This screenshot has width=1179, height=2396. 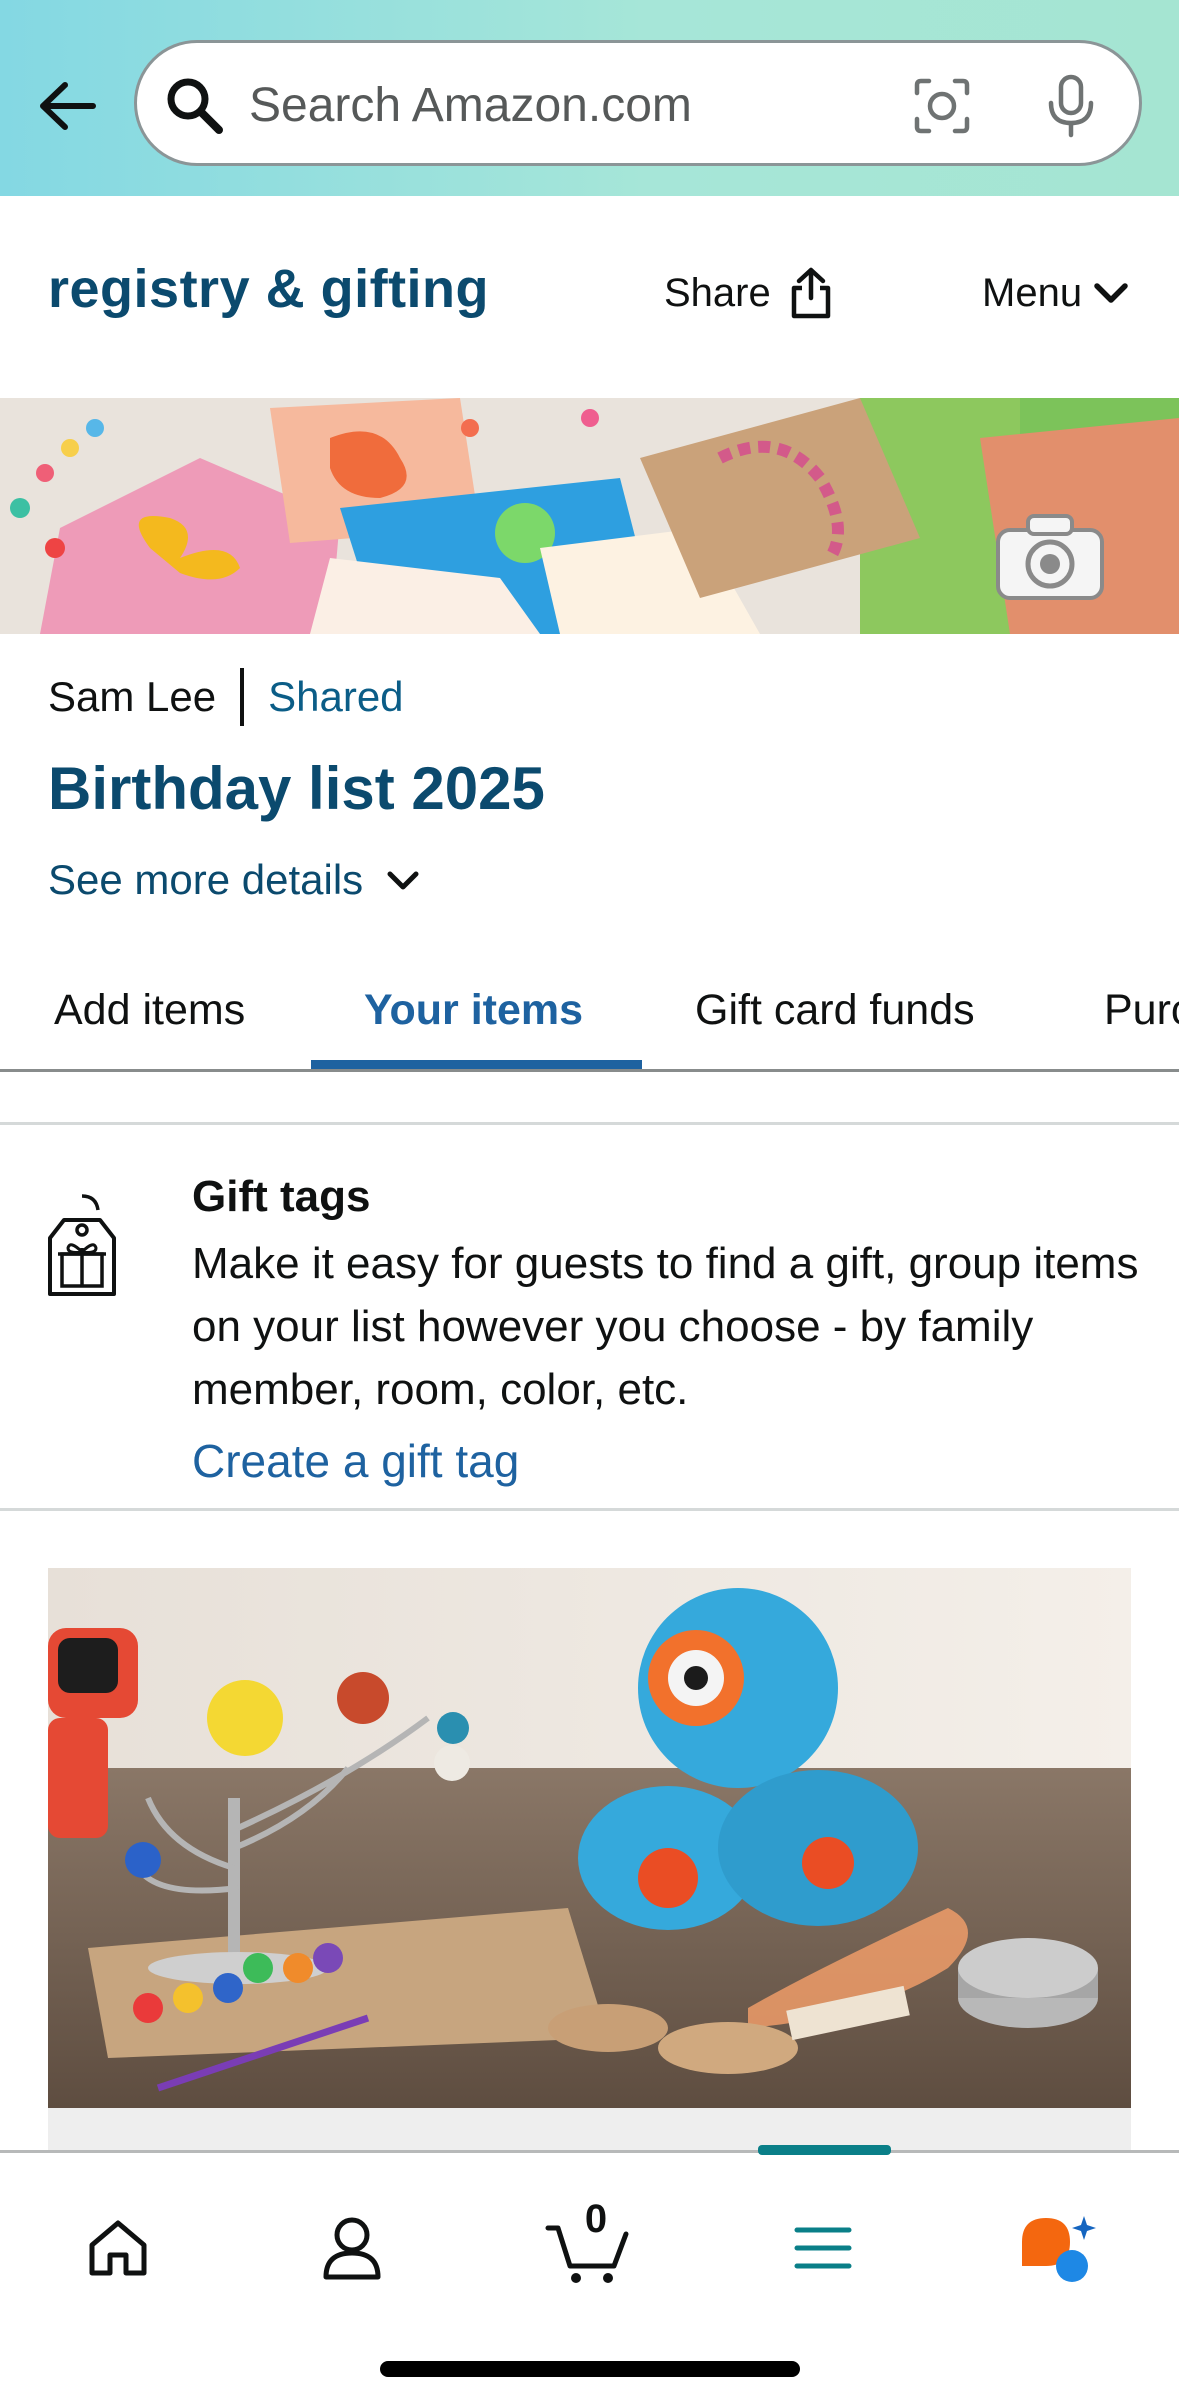 I want to click on arrow-left-icon, so click(x=68, y=106).